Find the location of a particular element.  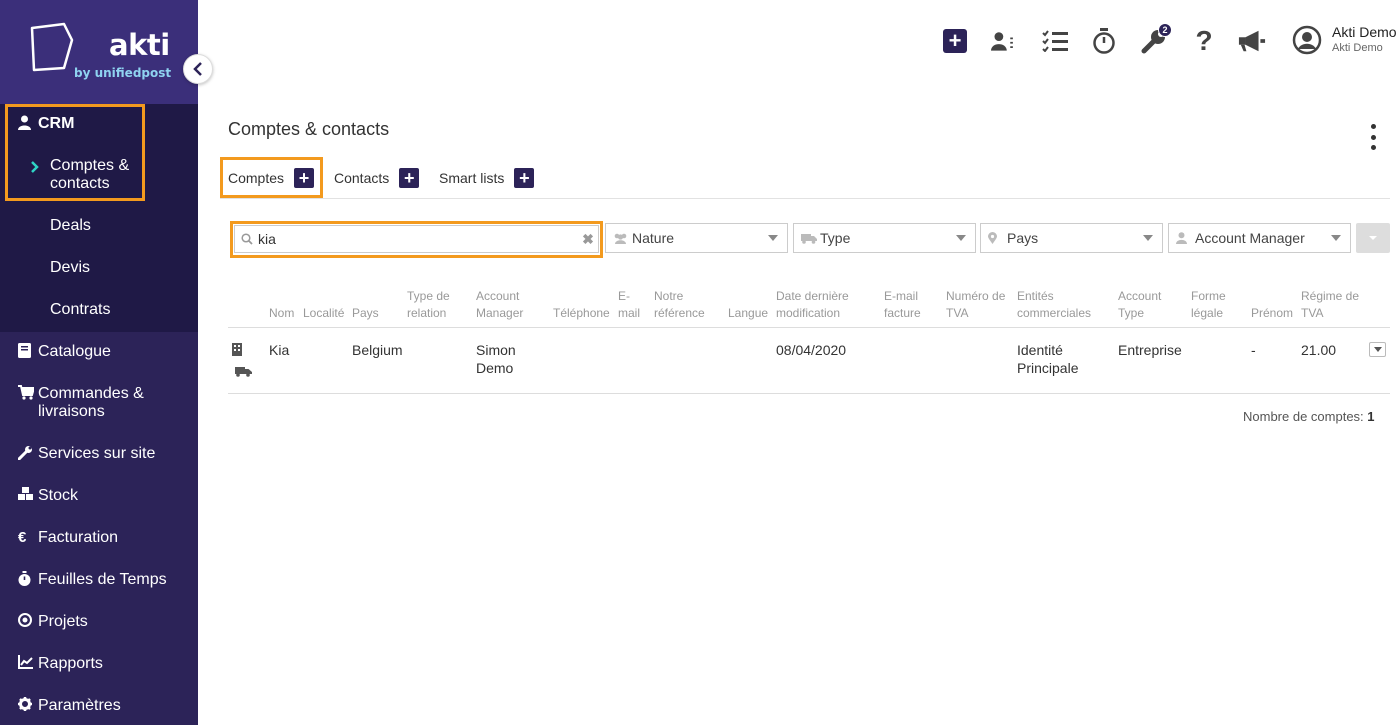

cell-nom: Kia is located at coordinates (279, 350).